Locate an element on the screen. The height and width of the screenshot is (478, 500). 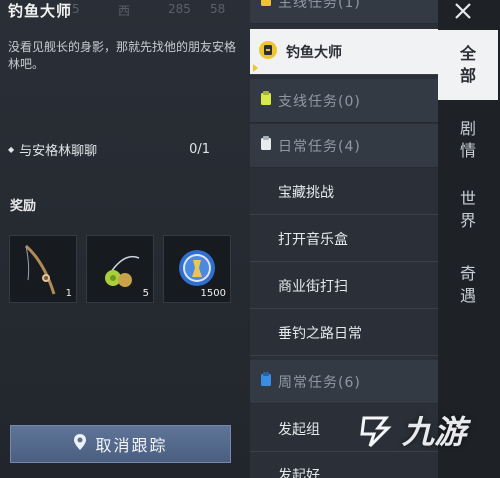
tab-label: 奇 is located at coordinates (467, 273).